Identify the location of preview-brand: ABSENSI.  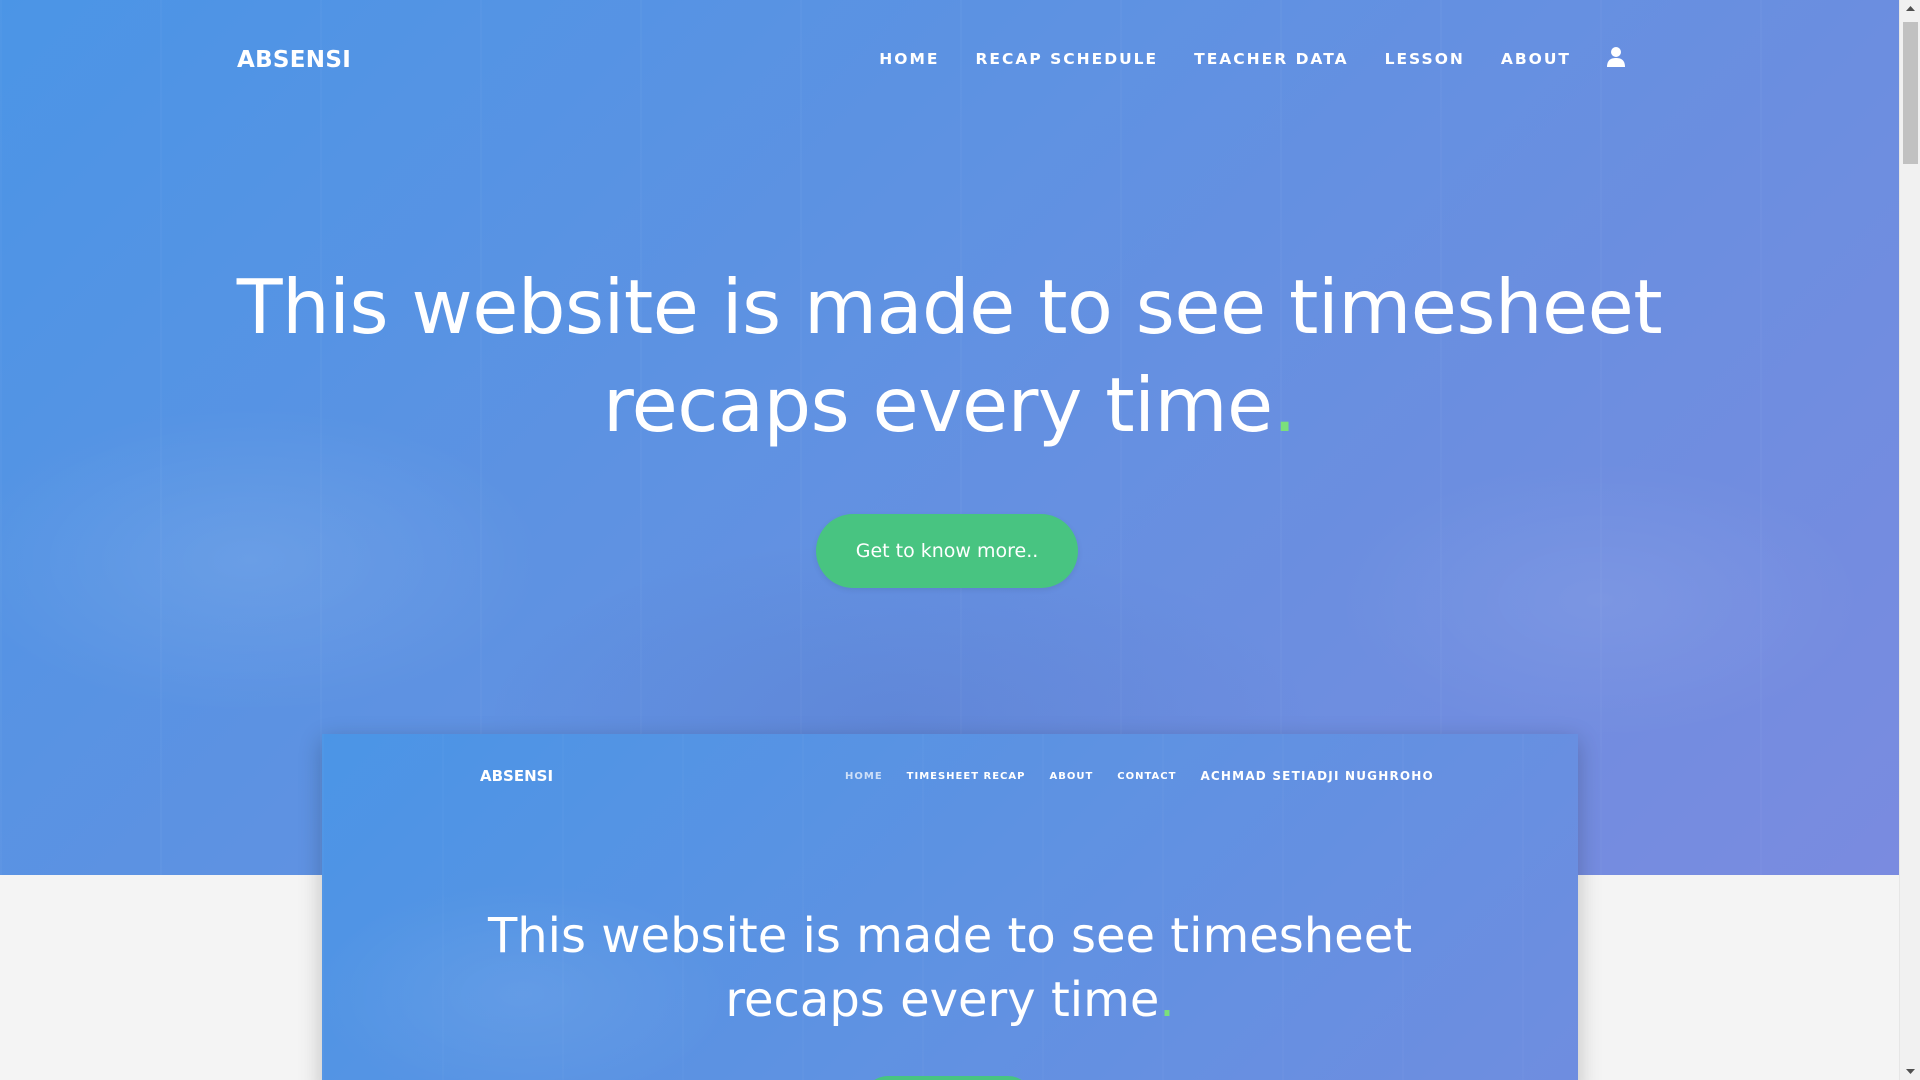
(517, 776).